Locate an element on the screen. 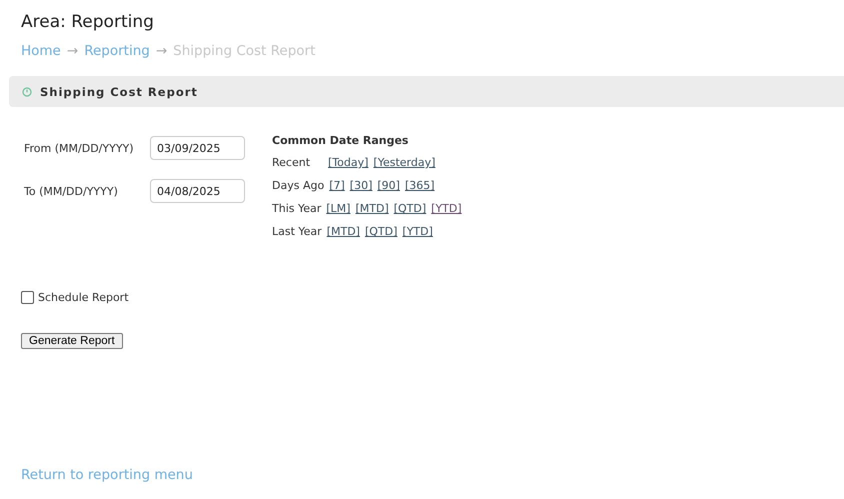 The height and width of the screenshot is (499, 844). range-label: Recent is located at coordinates (292, 162).